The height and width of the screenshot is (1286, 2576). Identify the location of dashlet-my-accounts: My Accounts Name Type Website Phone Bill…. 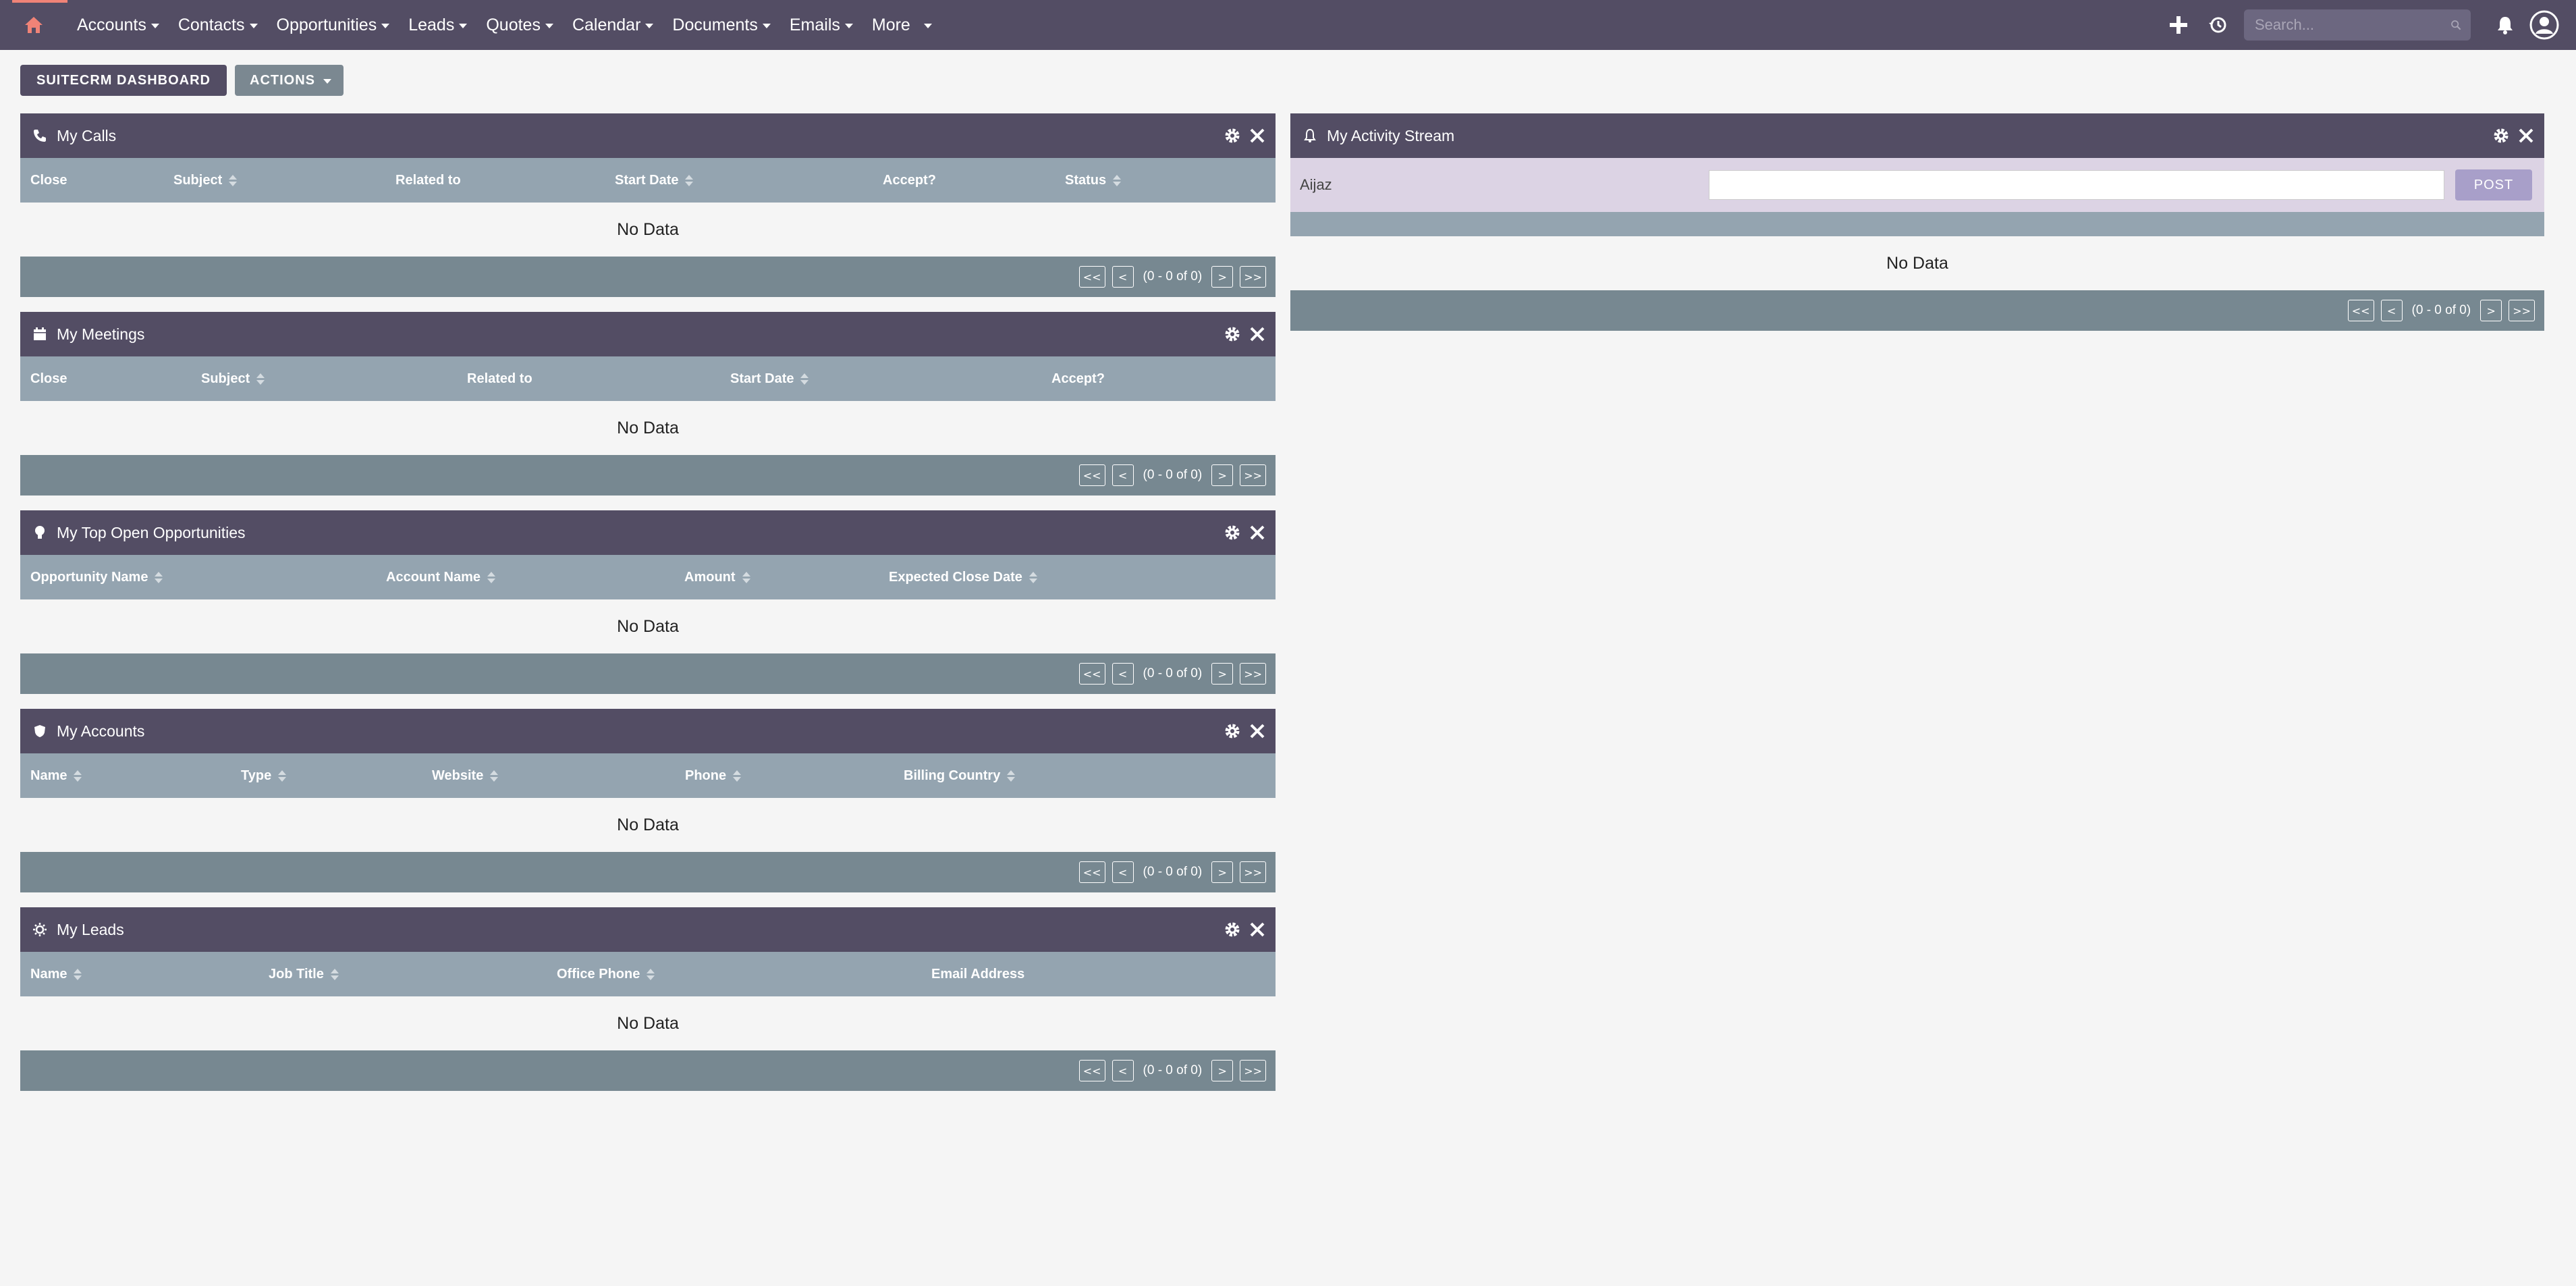
(648, 800).